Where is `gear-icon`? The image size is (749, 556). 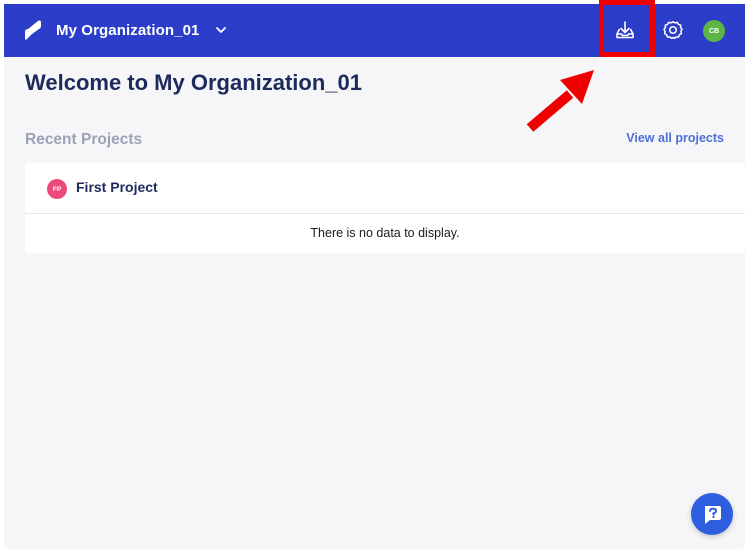
gear-icon is located at coordinates (673, 30).